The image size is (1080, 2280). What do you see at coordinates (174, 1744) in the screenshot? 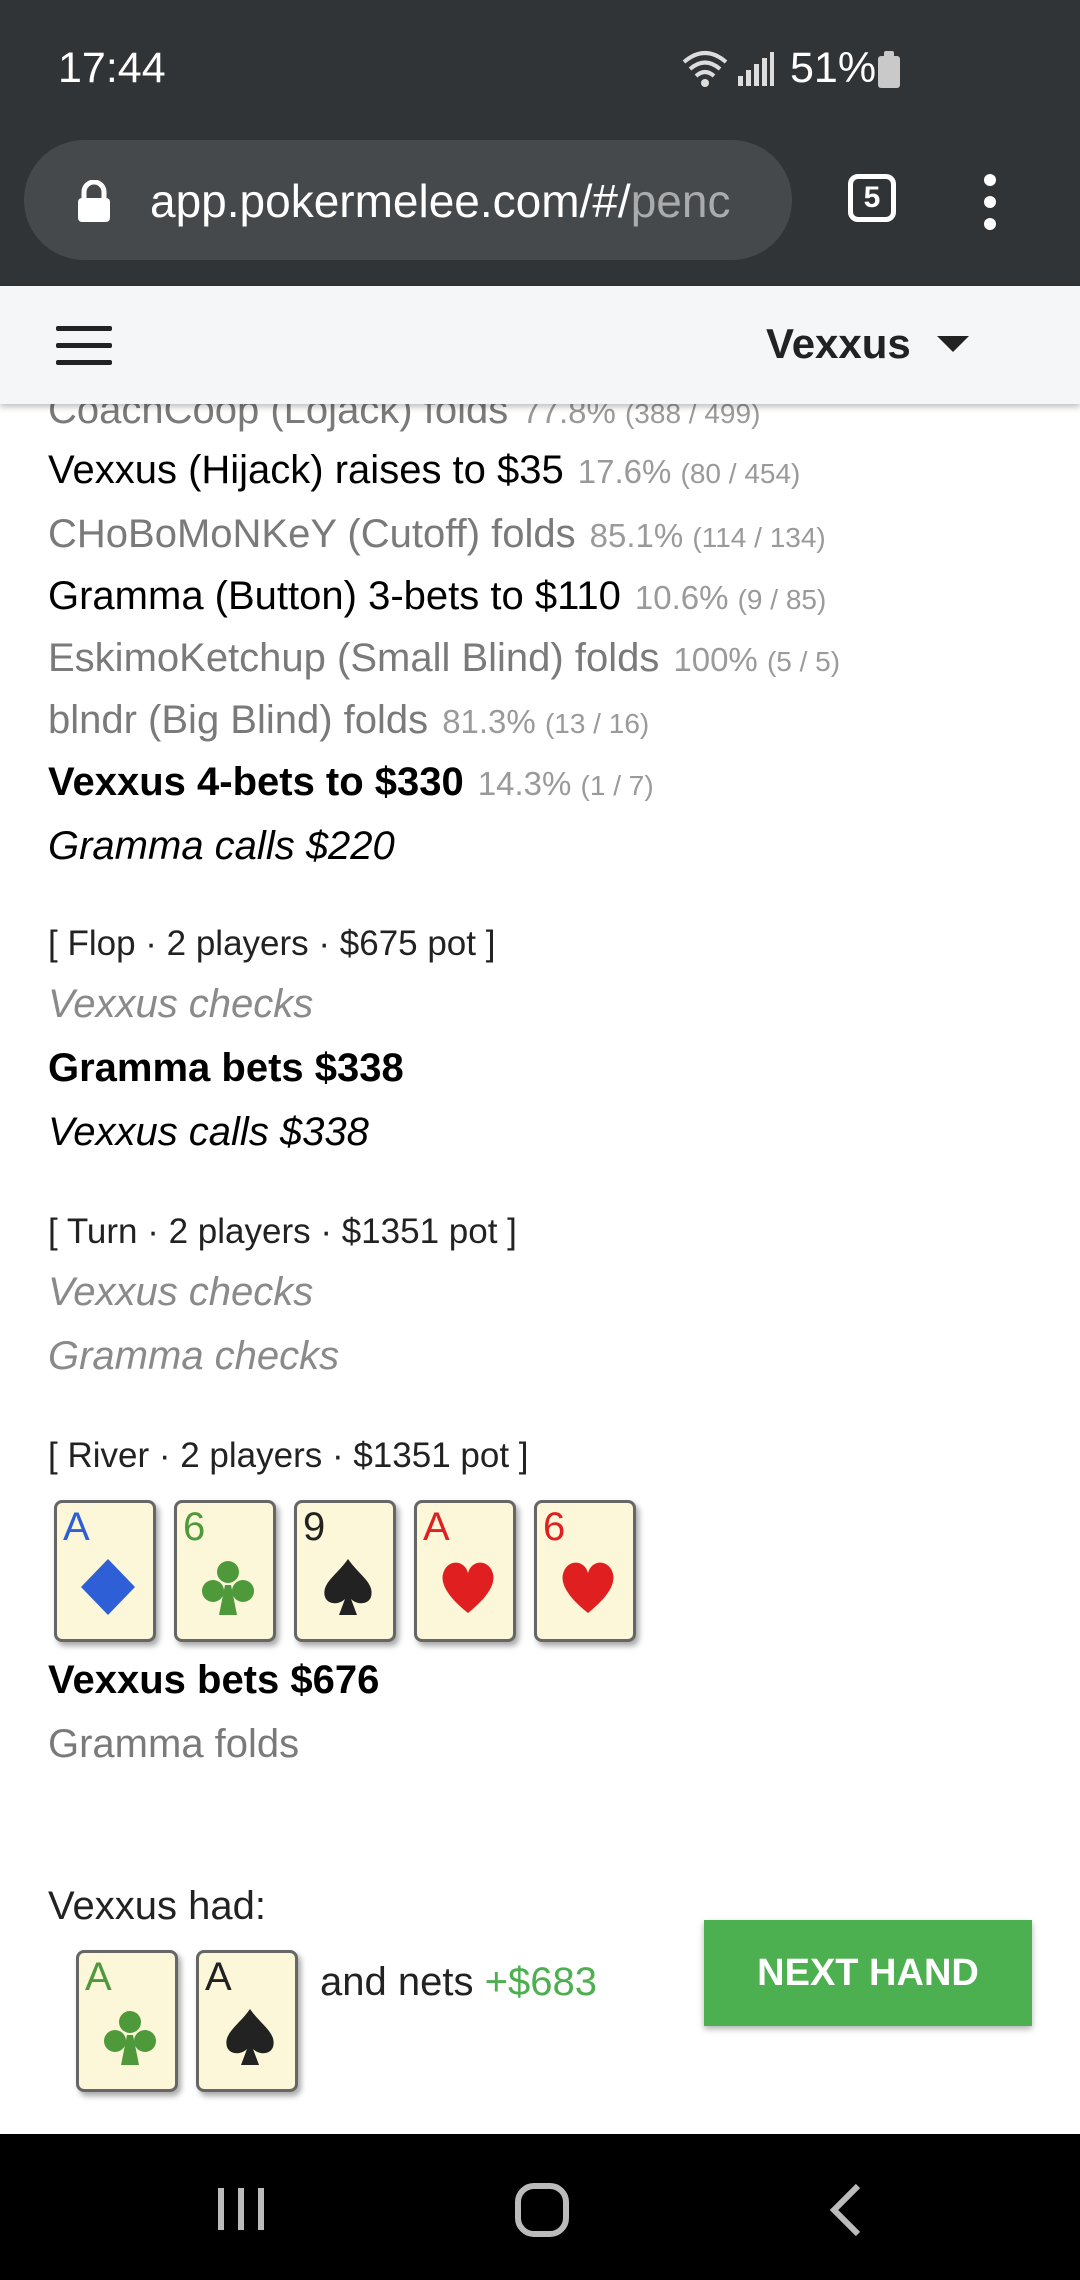
I see `action-line: Gramma folds` at bounding box center [174, 1744].